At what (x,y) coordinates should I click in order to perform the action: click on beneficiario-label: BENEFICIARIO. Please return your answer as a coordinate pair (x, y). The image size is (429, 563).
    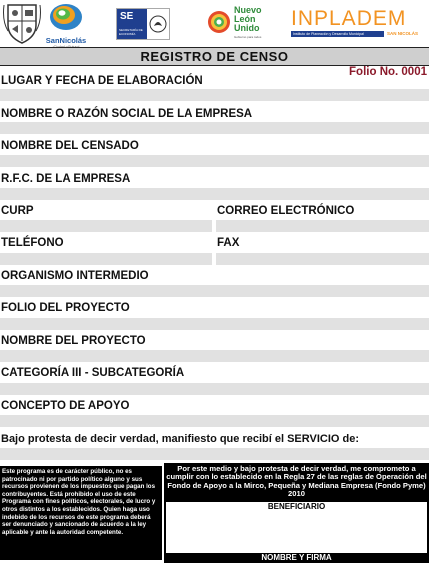
    Looking at the image, I should click on (296, 506).